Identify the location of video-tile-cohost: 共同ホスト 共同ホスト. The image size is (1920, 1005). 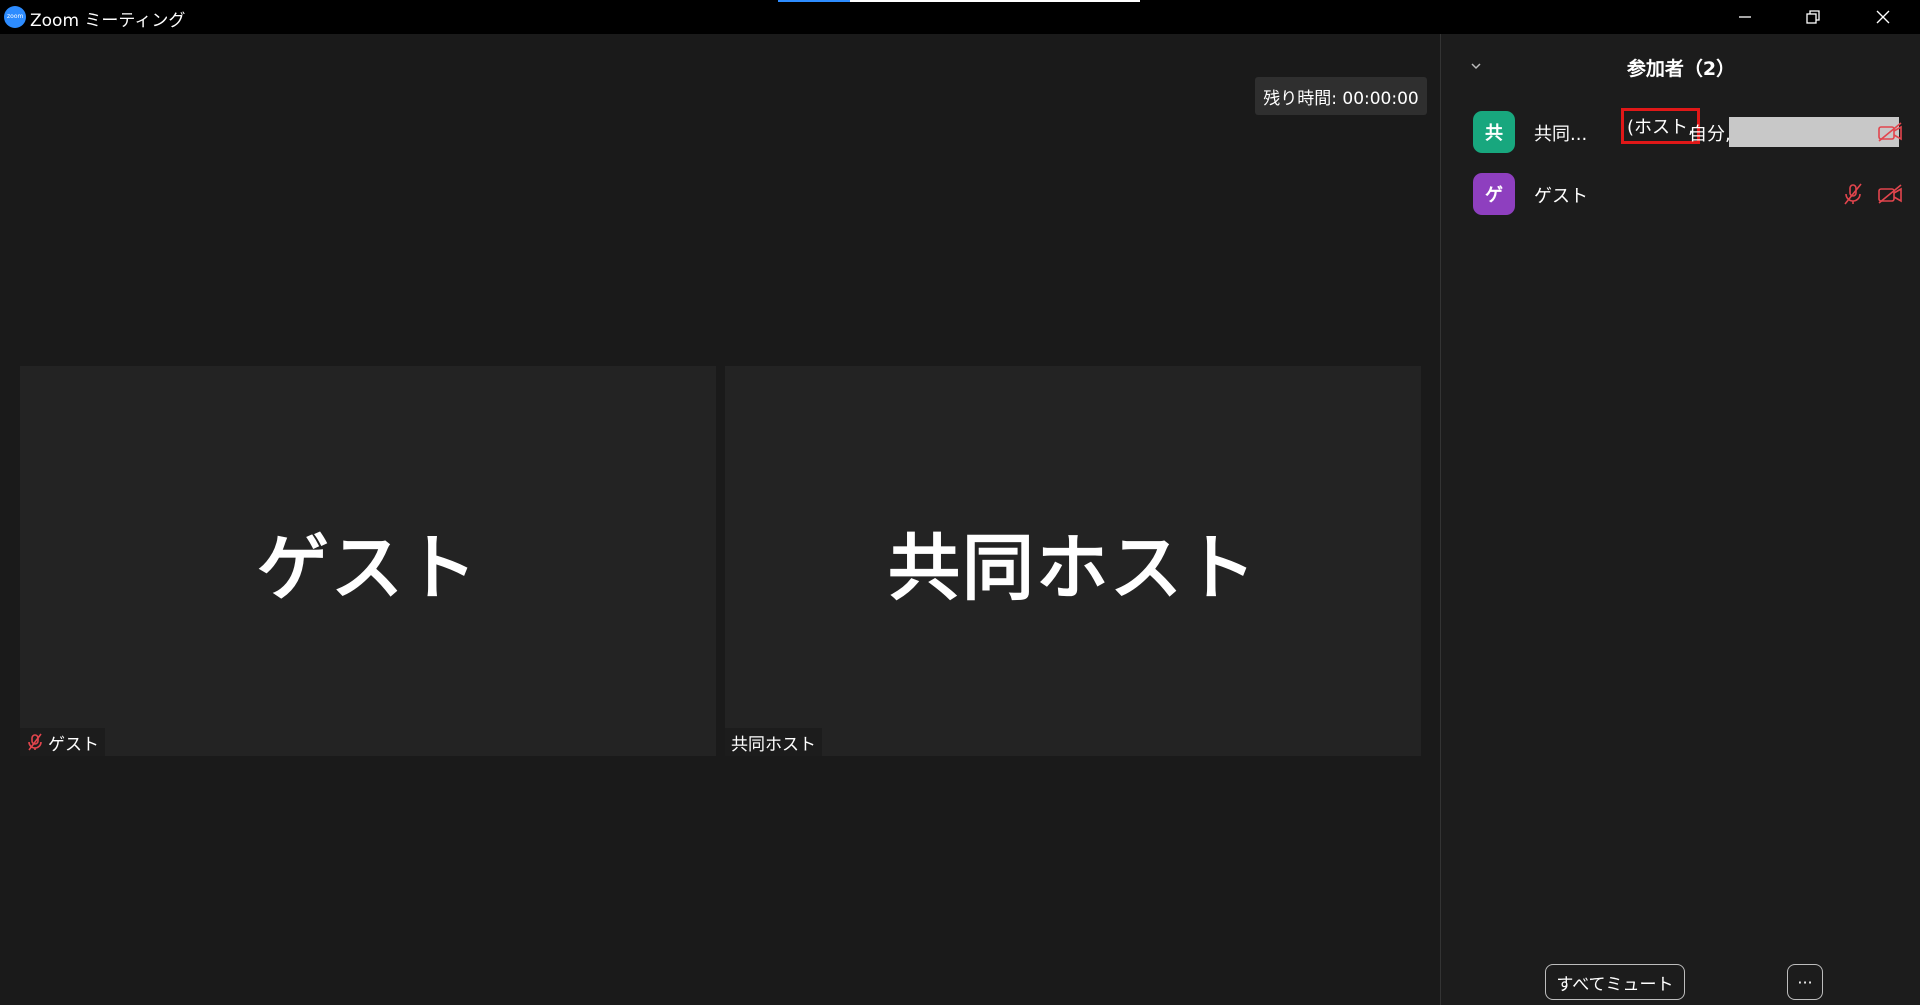
(1073, 561).